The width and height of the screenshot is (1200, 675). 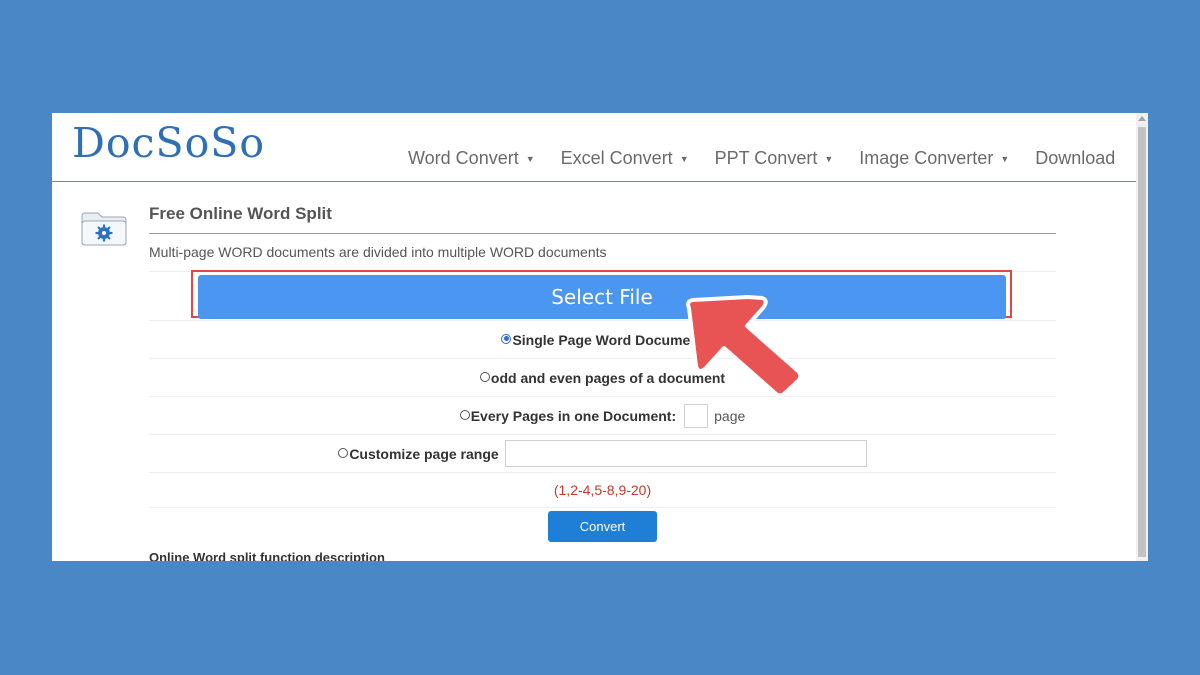 What do you see at coordinates (104, 229) in the screenshot?
I see `folder-gear-icon` at bounding box center [104, 229].